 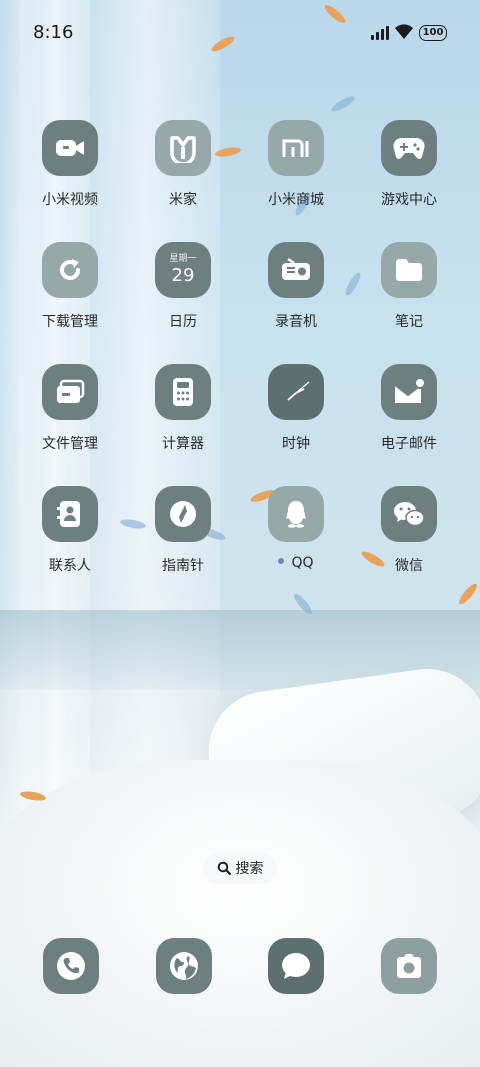 I want to click on app-label: 笔记, so click(x=409, y=322).